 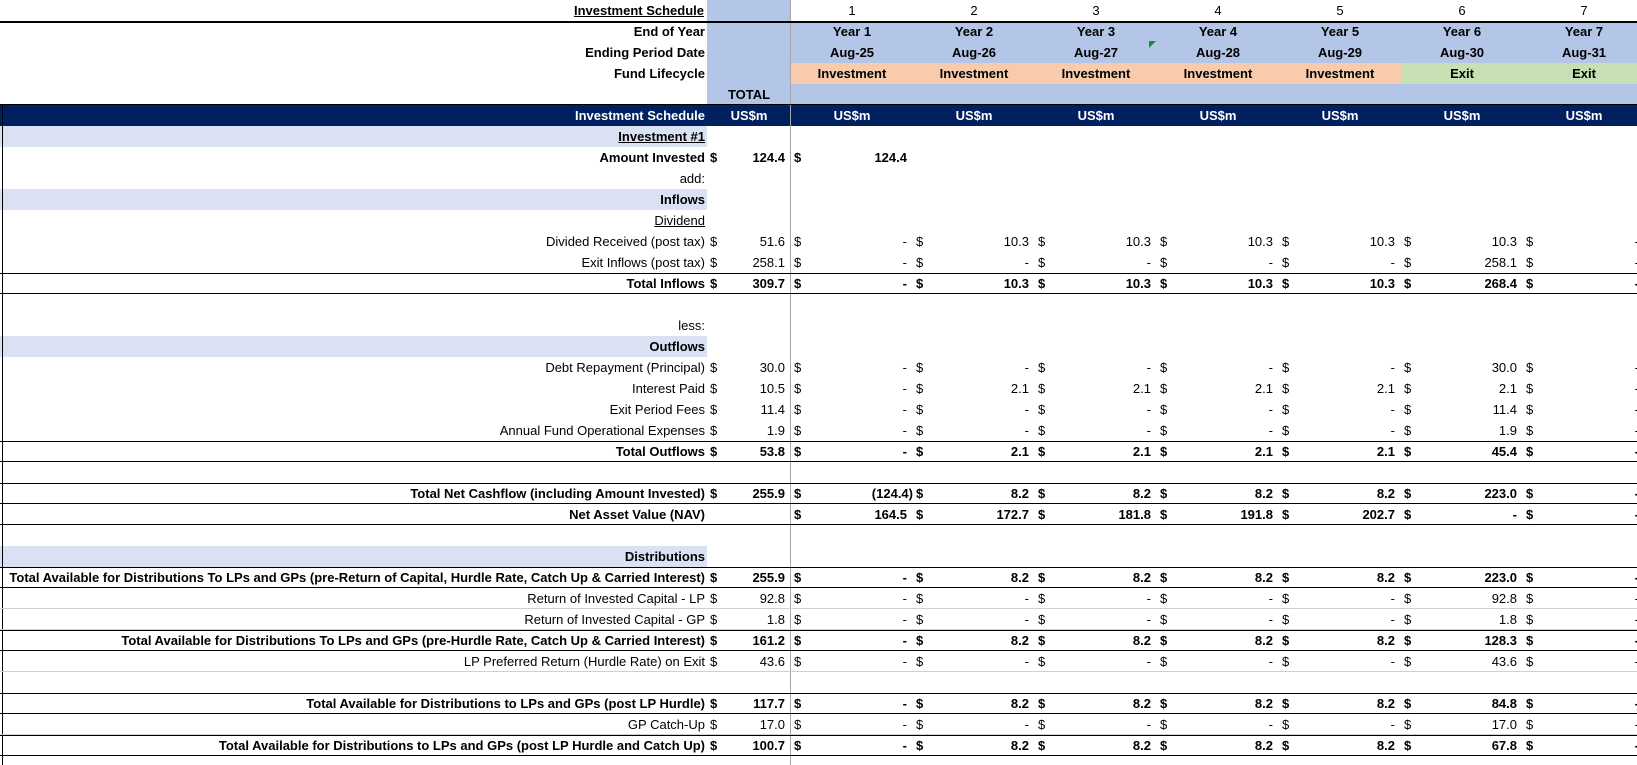 I want to click on total-value-cell: 43.6, so click(x=759, y=661).